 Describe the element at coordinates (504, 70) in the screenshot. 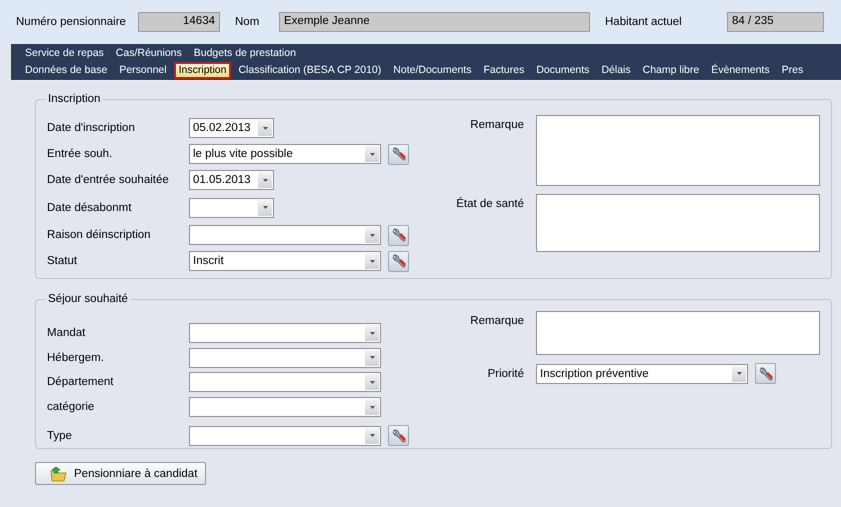

I see `tab: Factures` at that location.